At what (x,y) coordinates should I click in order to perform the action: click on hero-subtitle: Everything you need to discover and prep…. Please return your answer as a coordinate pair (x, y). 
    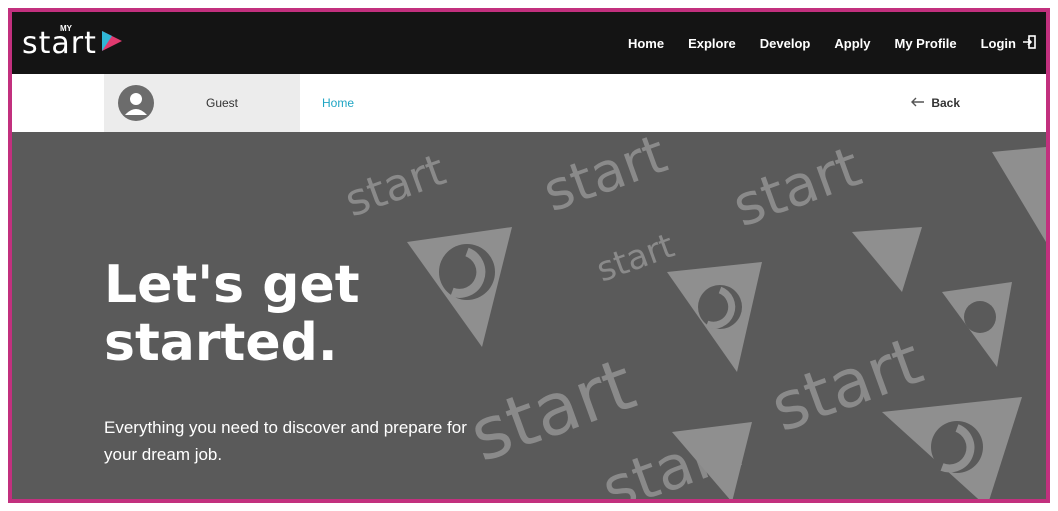
    Looking at the image, I should click on (285, 441).